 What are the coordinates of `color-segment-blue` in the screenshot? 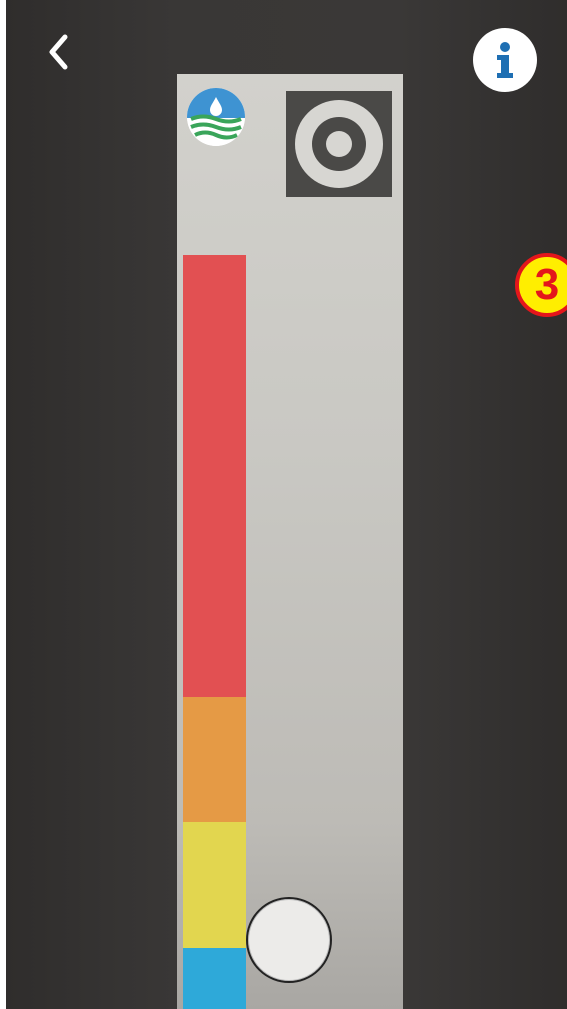 It's located at (214, 978).